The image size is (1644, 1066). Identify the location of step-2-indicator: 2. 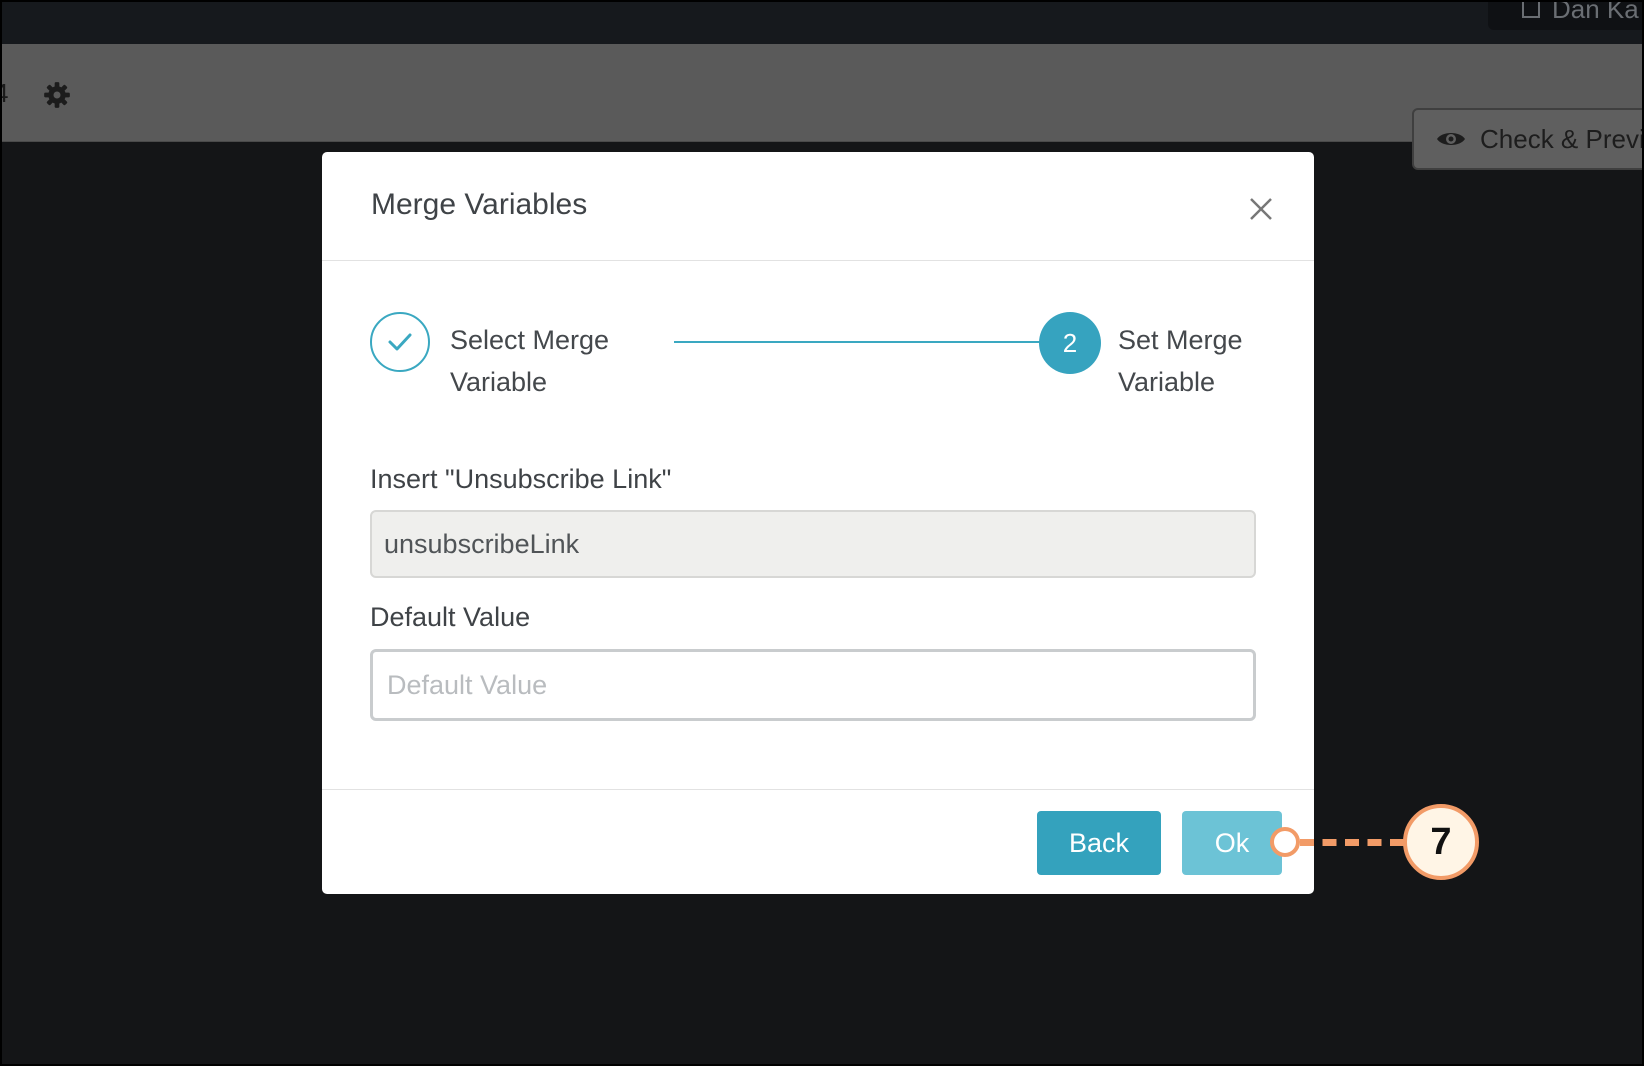
(1070, 343).